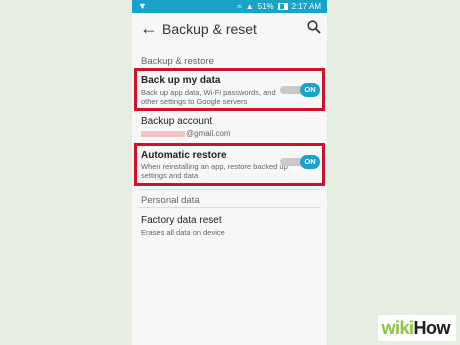 The height and width of the screenshot is (345, 460). What do you see at coordinates (208, 133) in the screenshot?
I see `email-domain: @gmail.com` at bounding box center [208, 133].